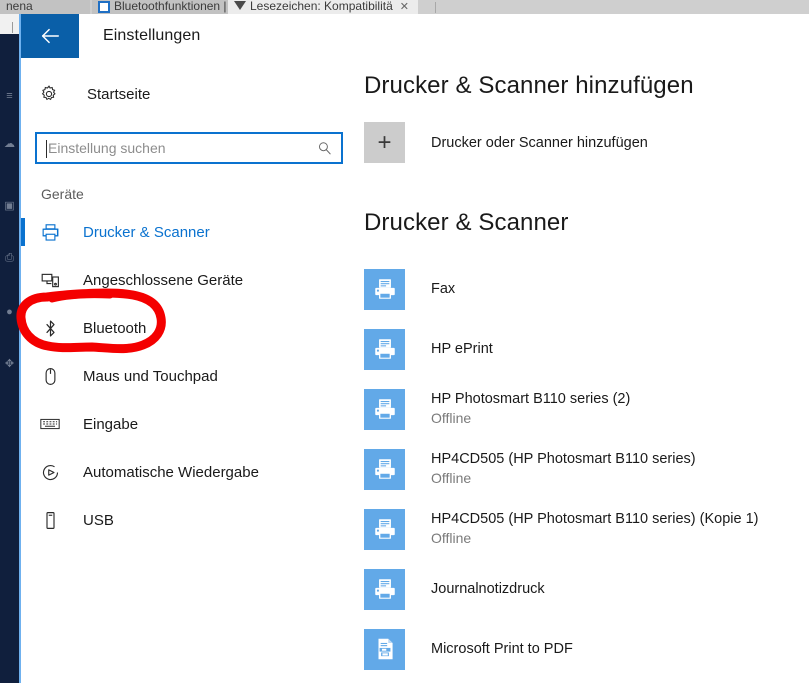  What do you see at coordinates (240, 7) in the screenshot?
I see `bookmark-page-icon` at bounding box center [240, 7].